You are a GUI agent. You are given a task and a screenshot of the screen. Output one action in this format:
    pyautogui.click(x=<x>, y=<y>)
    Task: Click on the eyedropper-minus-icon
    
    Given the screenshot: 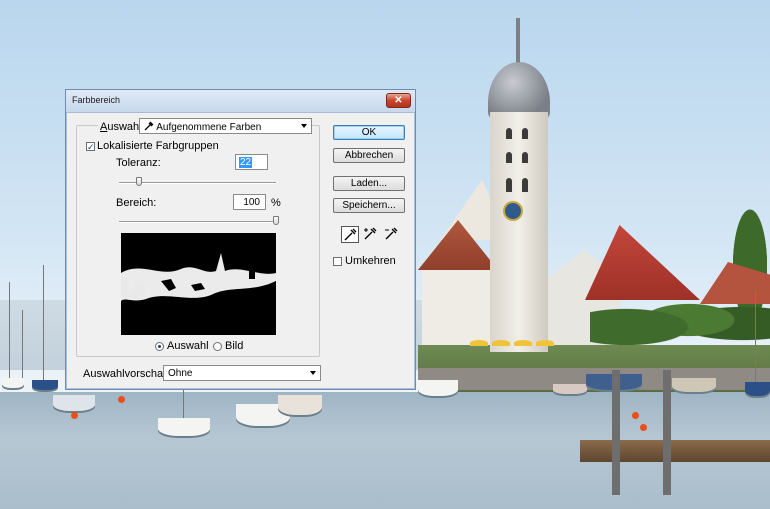 What is the action you would take?
    pyautogui.click(x=391, y=233)
    